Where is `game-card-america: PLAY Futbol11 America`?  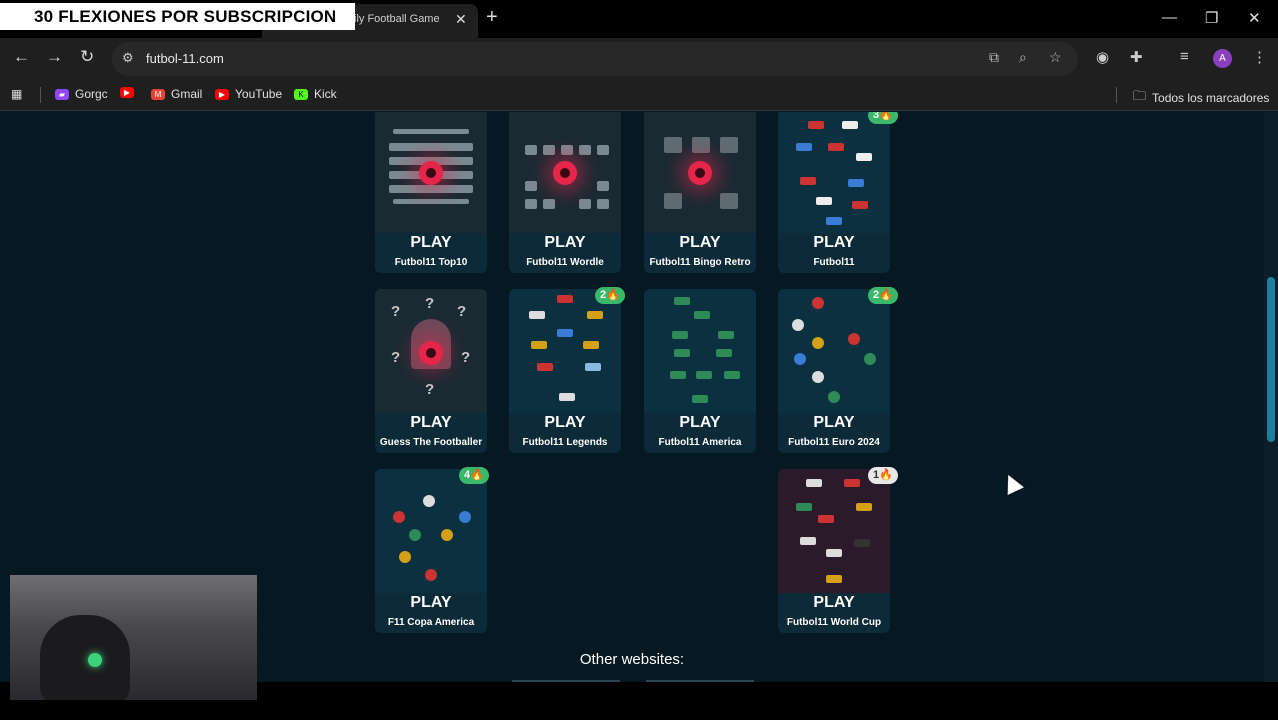 game-card-america: PLAY Futbol11 America is located at coordinates (700, 371).